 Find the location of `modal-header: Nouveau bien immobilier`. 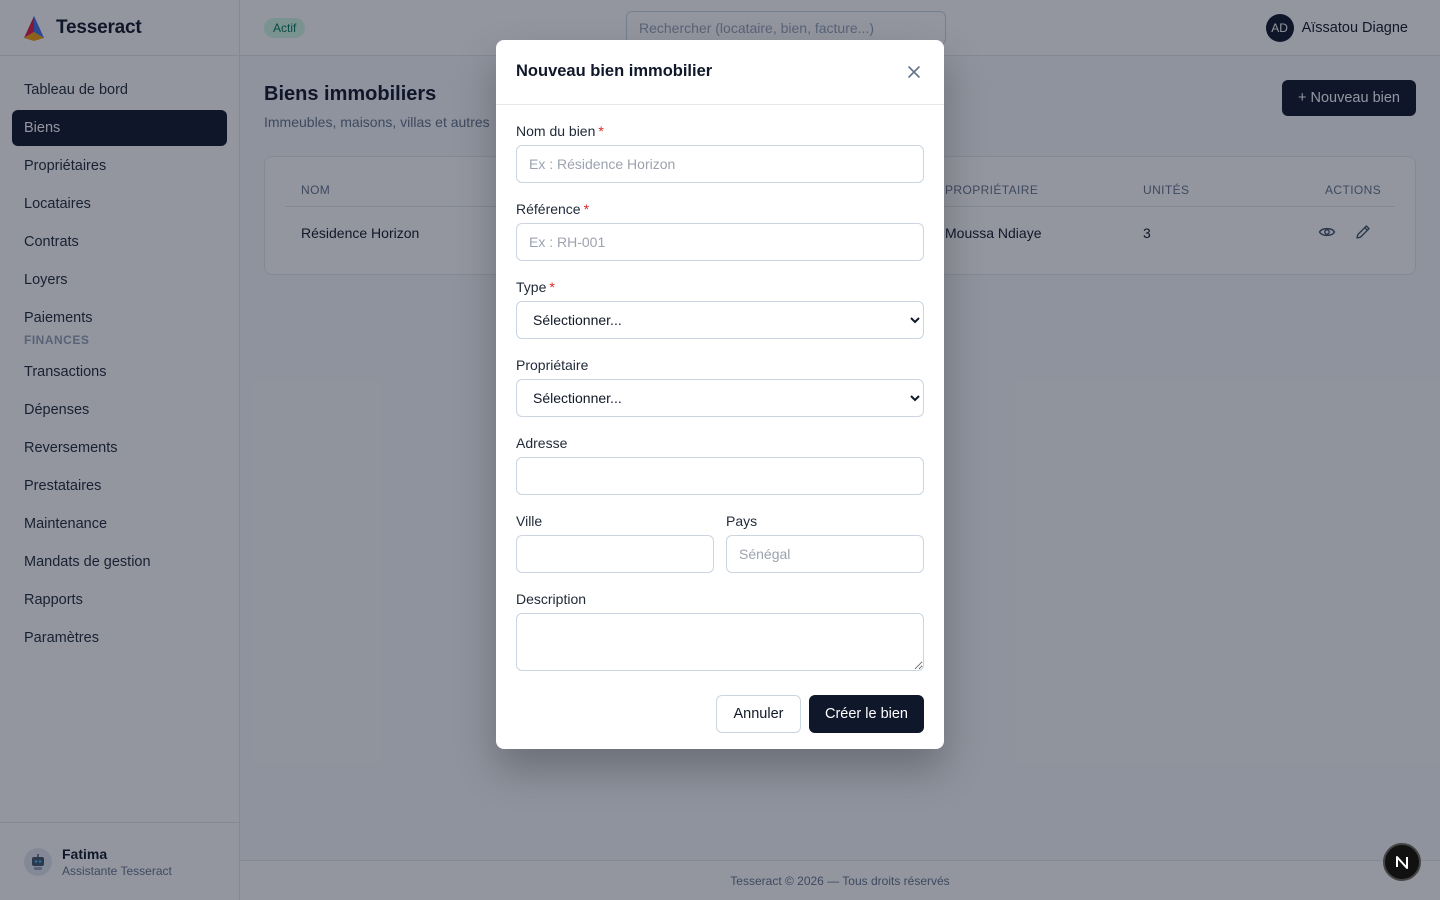

modal-header: Nouveau bien immobilier is located at coordinates (720, 72).